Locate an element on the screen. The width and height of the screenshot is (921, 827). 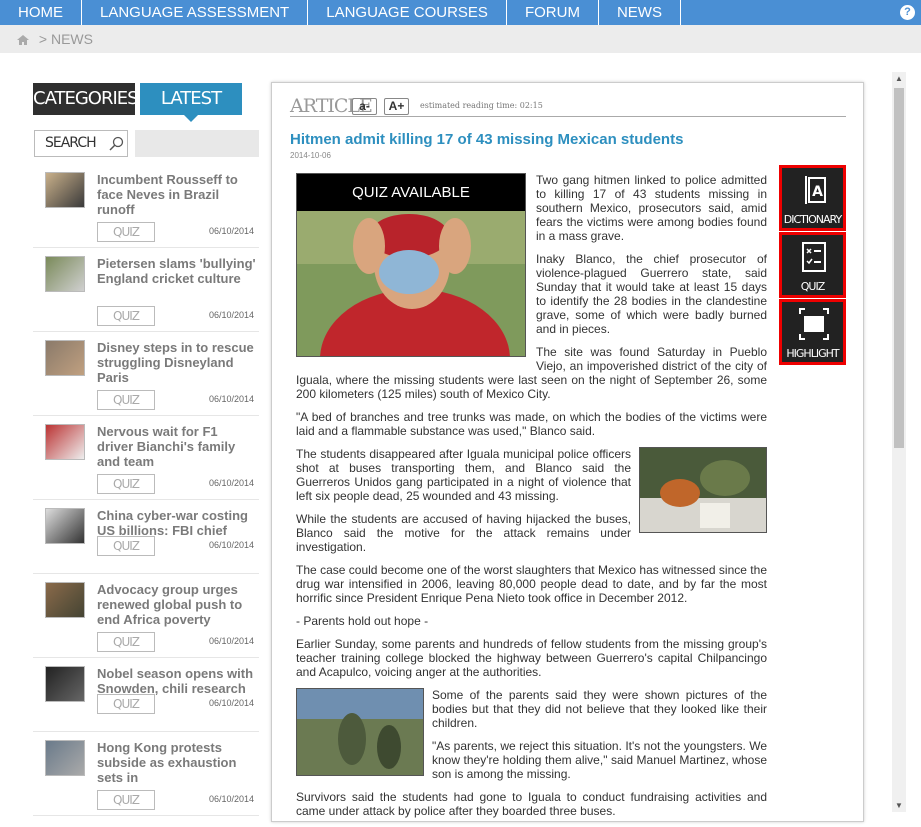
soldiers-photo is located at coordinates (360, 732).